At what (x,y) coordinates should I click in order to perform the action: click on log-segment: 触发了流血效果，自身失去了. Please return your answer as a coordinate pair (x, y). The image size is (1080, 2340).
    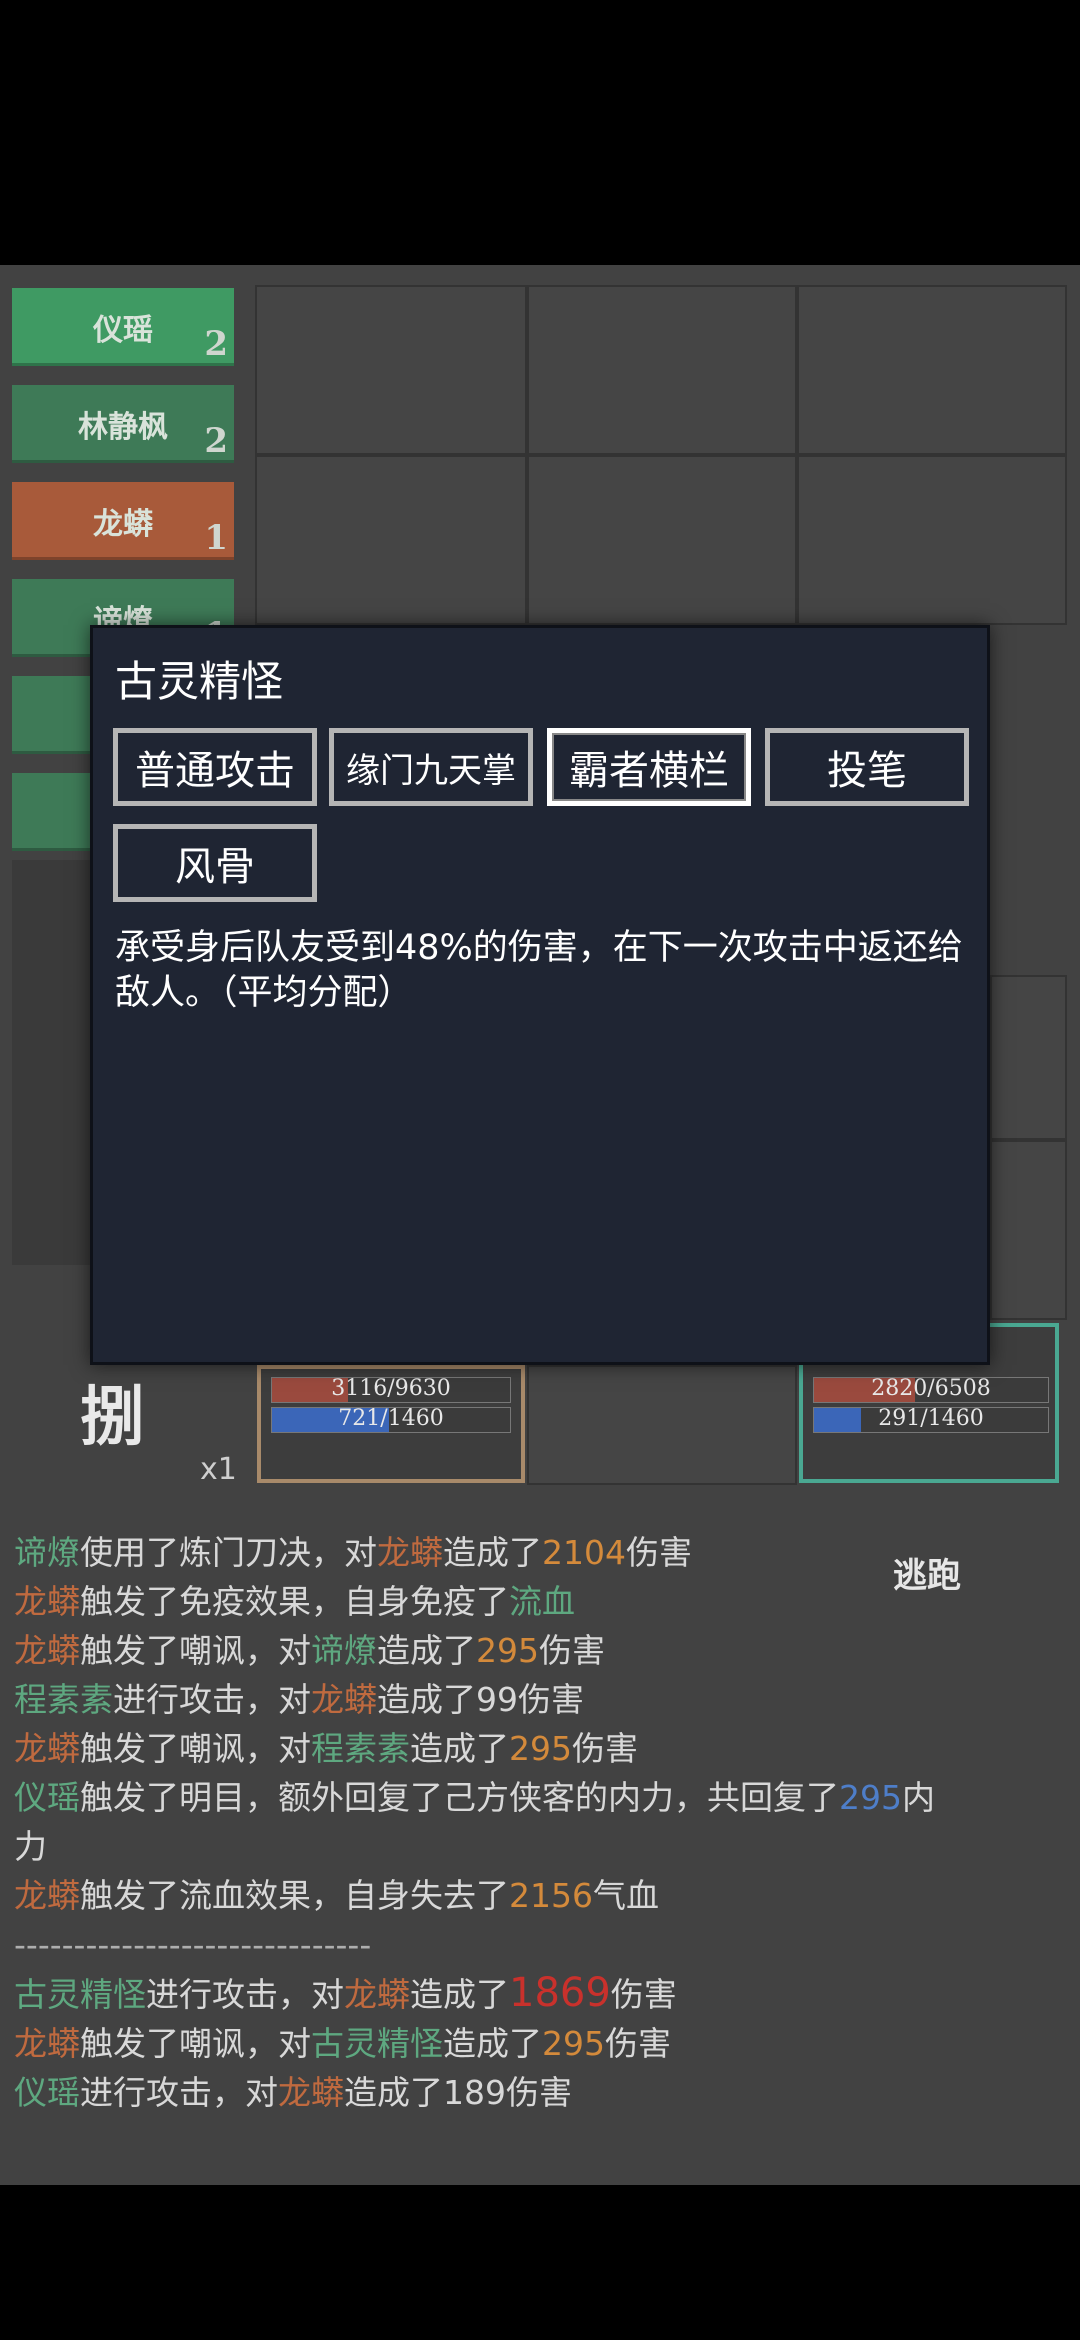
    Looking at the image, I should click on (294, 1895).